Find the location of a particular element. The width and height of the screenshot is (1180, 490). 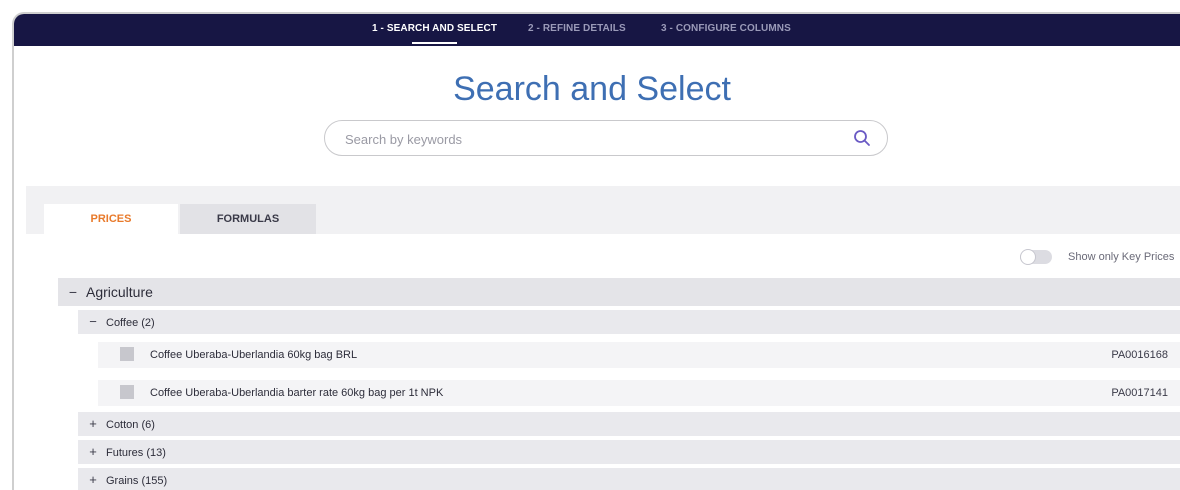

item-label: Coffee Uberaba-Uberlandia 60kg bag BRL is located at coordinates (254, 355).